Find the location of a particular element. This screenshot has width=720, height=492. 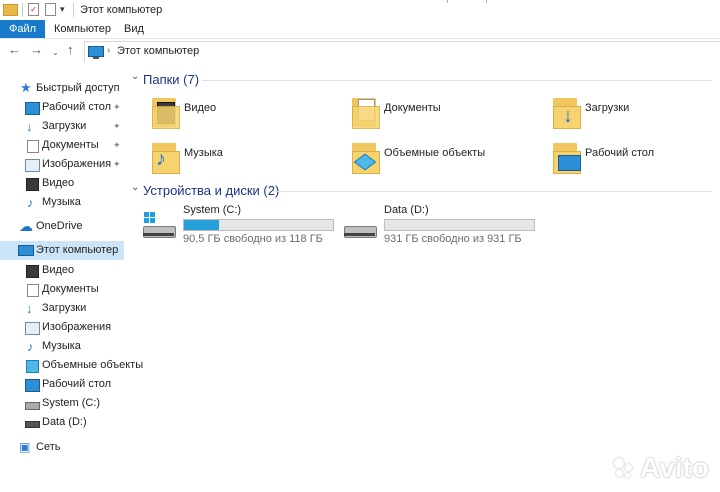

new-folder-icon is located at coordinates (50, 9).